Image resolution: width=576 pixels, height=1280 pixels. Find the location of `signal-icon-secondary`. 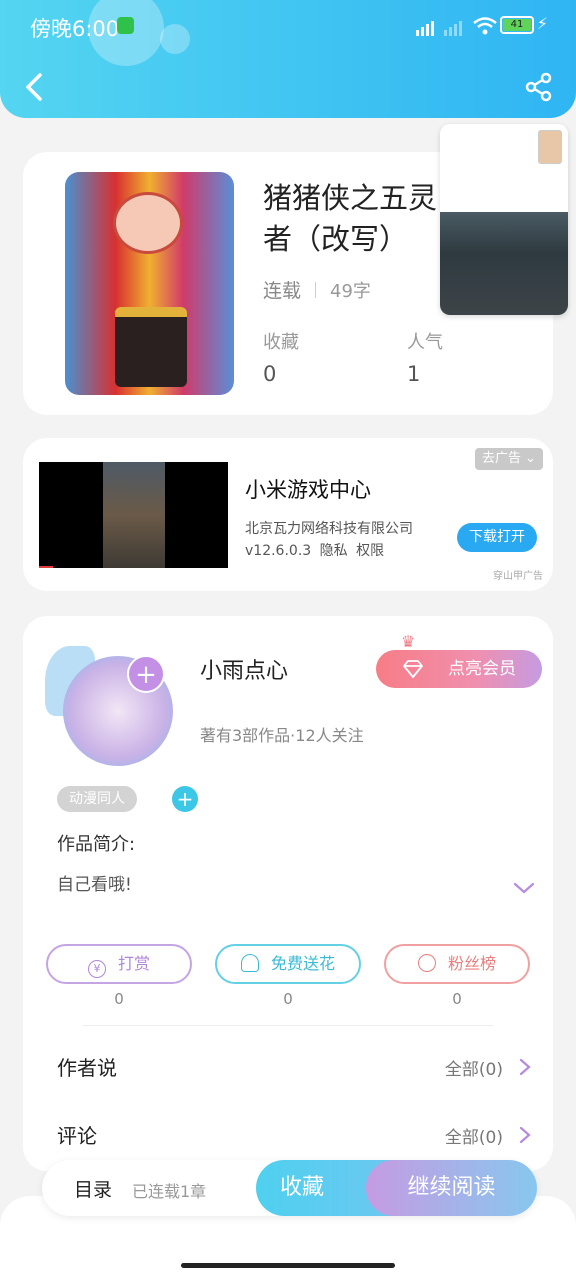

signal-icon-secondary is located at coordinates (453, 28).